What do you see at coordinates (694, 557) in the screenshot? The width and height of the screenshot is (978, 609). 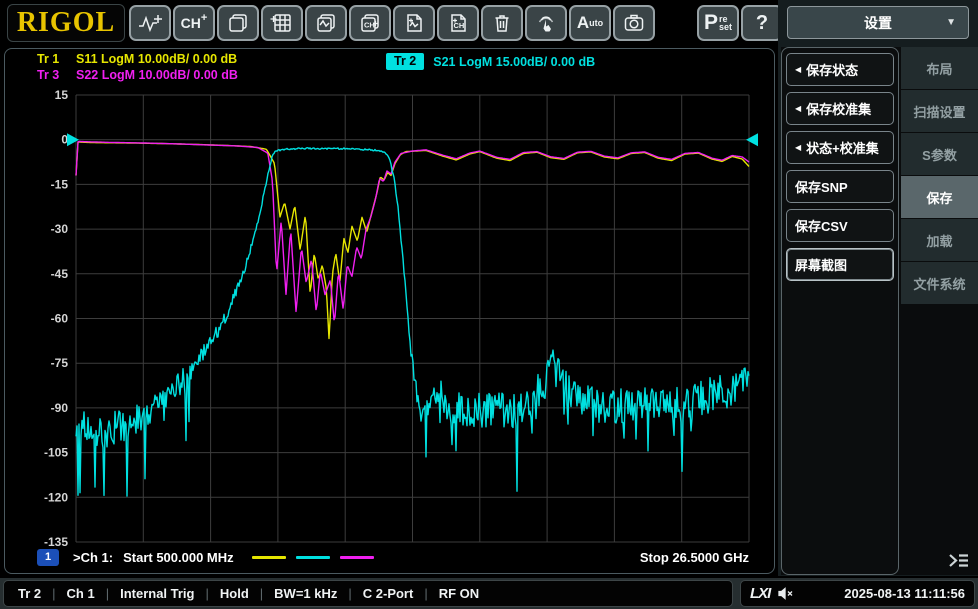 I see `stop-frequency: Stop 26.5000 GHz` at bounding box center [694, 557].